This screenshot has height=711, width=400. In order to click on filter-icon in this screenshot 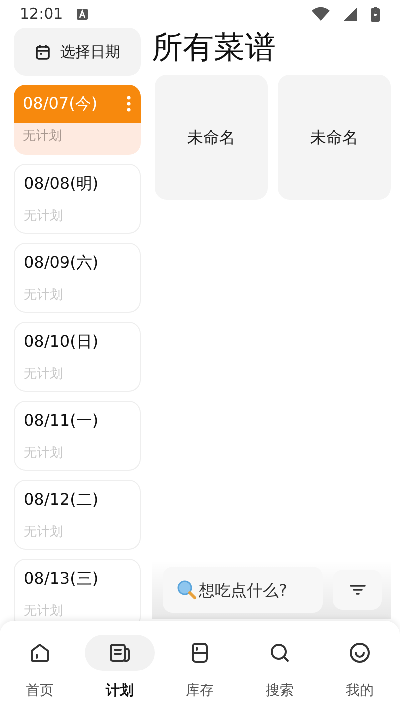, I will do `click(358, 590)`.